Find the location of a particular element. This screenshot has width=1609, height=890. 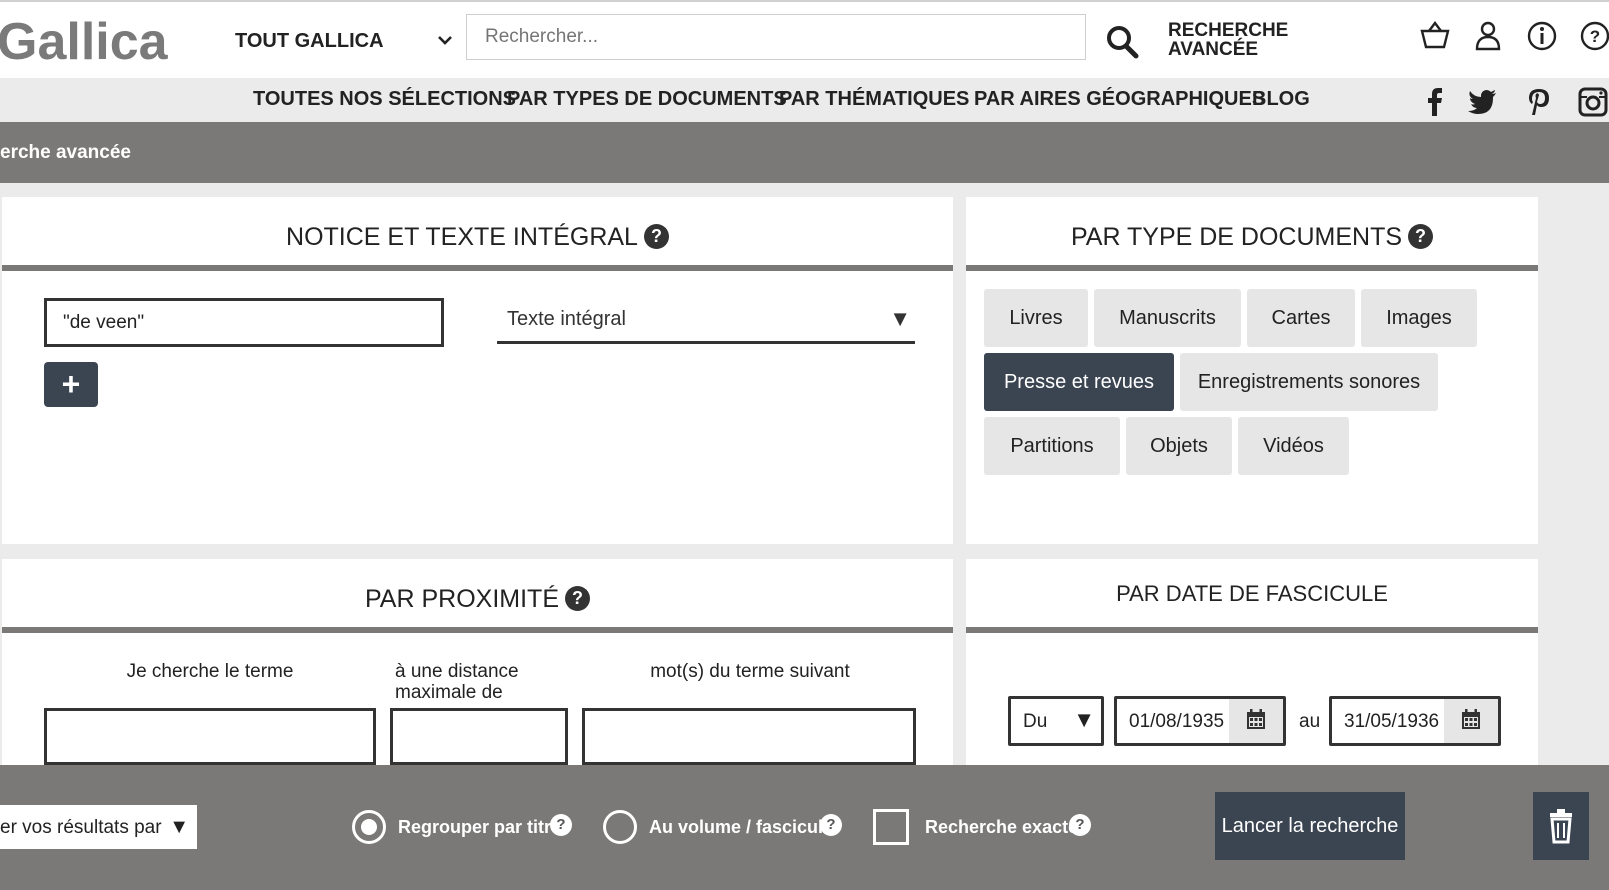

scope-select-label: TOUT GALLICA is located at coordinates (309, 41).